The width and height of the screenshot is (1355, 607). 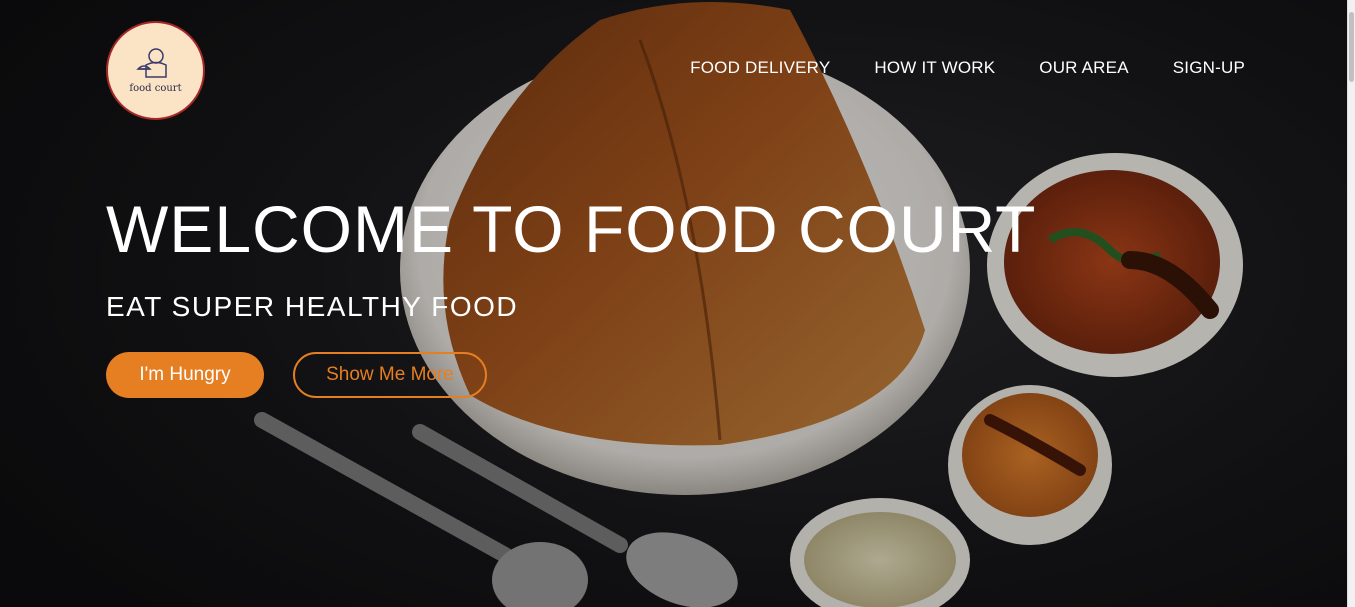 I want to click on hero-title: WELCOME TO FOOD COURT, so click(x=571, y=229).